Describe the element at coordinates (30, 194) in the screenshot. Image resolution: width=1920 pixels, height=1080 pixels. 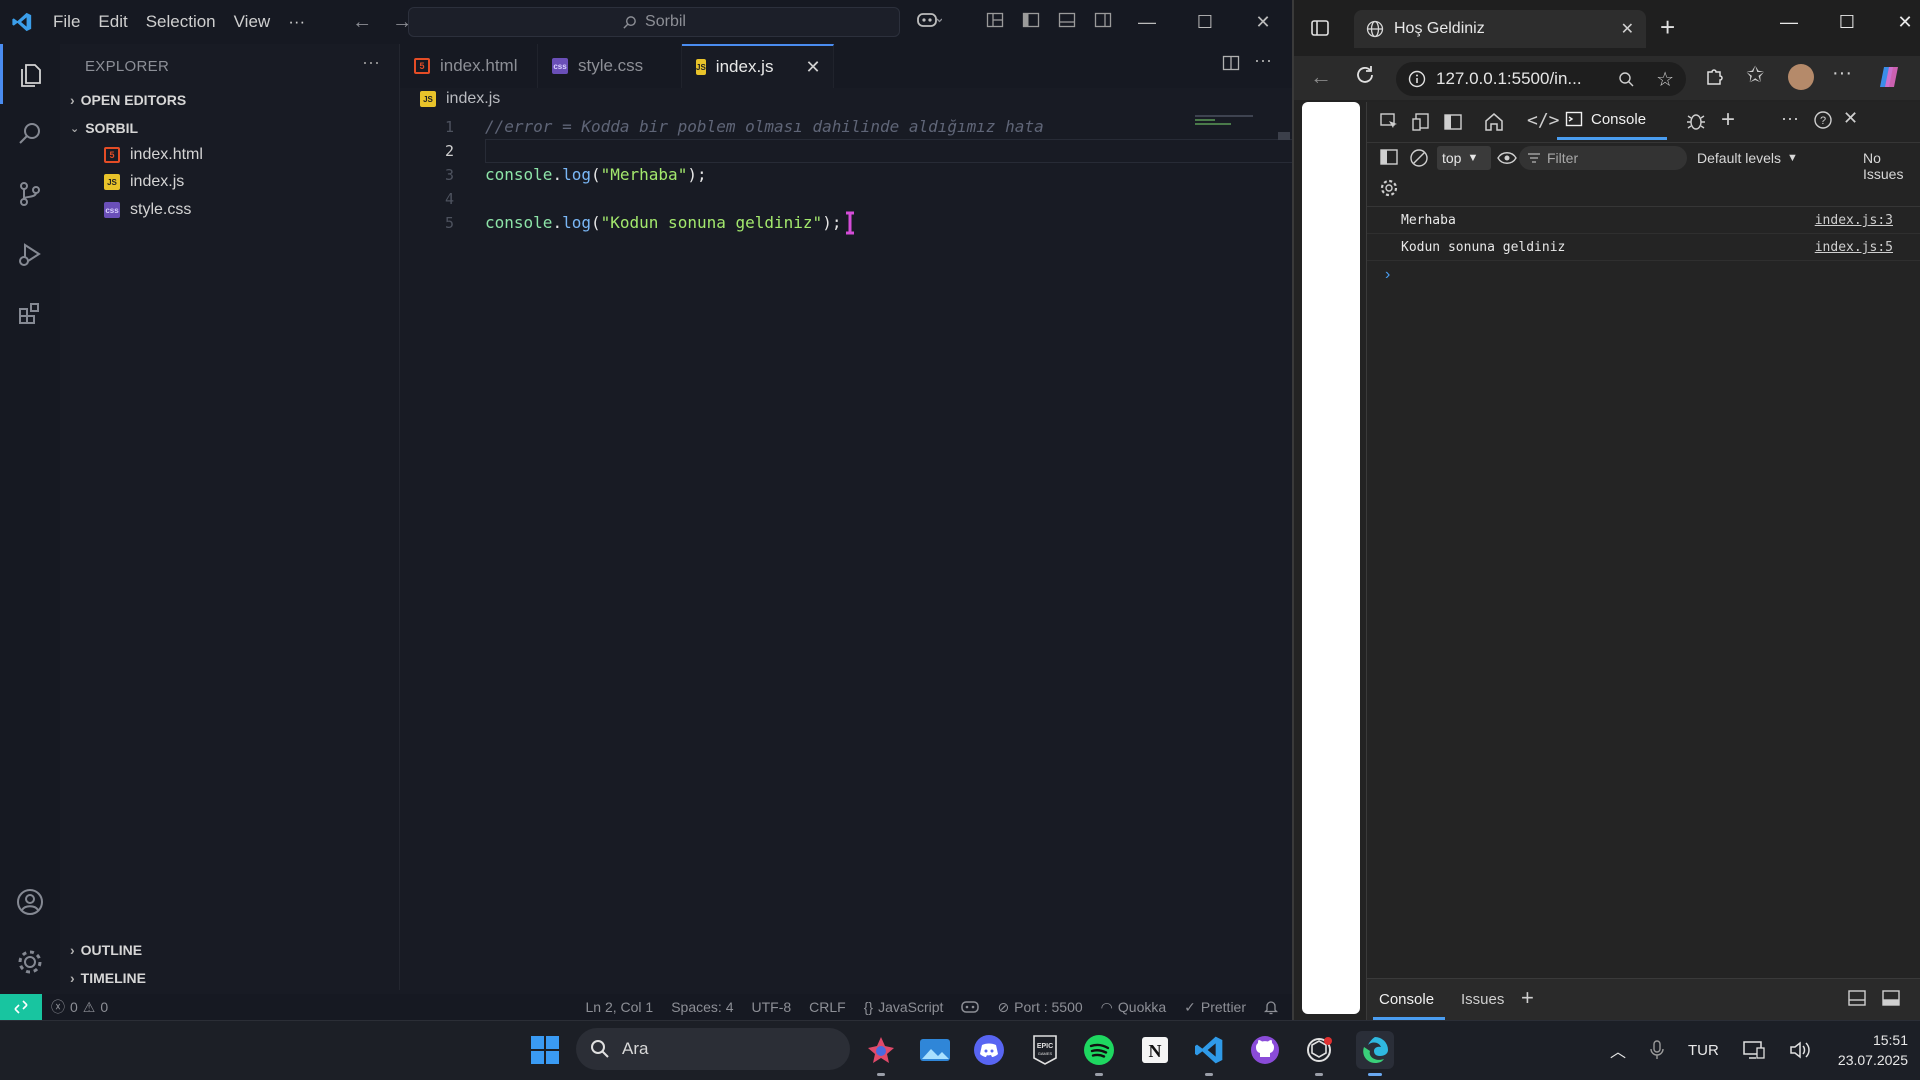
I see `source-control-icon` at that location.